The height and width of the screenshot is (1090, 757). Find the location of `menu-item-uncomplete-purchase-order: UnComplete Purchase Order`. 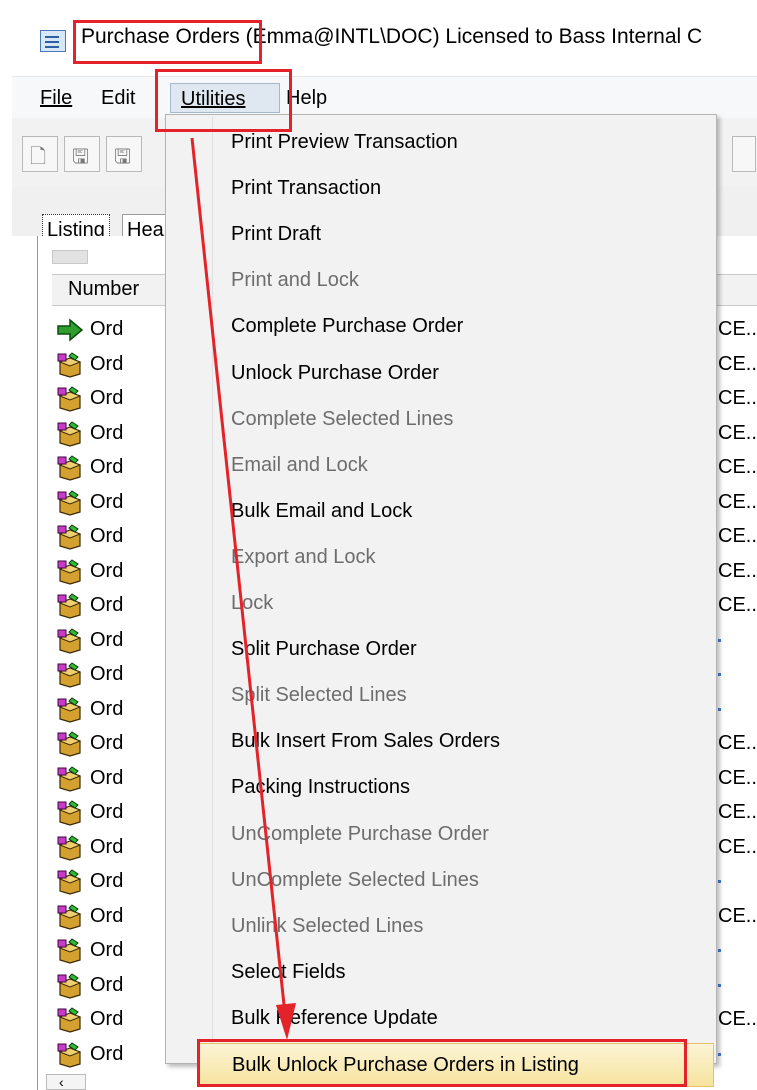

menu-item-uncomplete-purchase-order: UnComplete Purchase Order is located at coordinates (441, 835).